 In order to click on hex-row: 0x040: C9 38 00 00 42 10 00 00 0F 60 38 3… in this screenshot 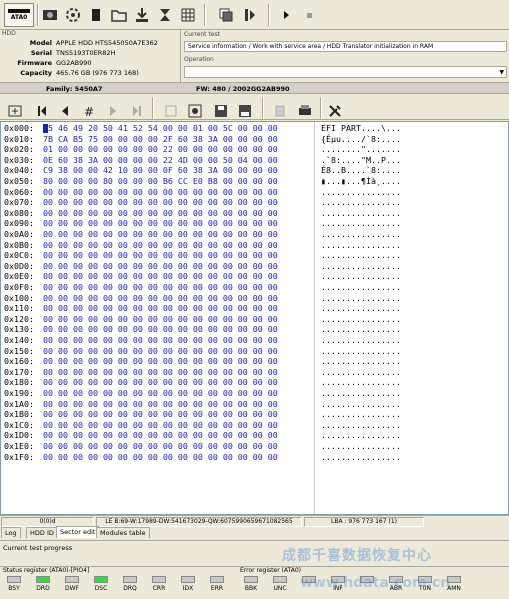, I will do `click(253, 170)`.